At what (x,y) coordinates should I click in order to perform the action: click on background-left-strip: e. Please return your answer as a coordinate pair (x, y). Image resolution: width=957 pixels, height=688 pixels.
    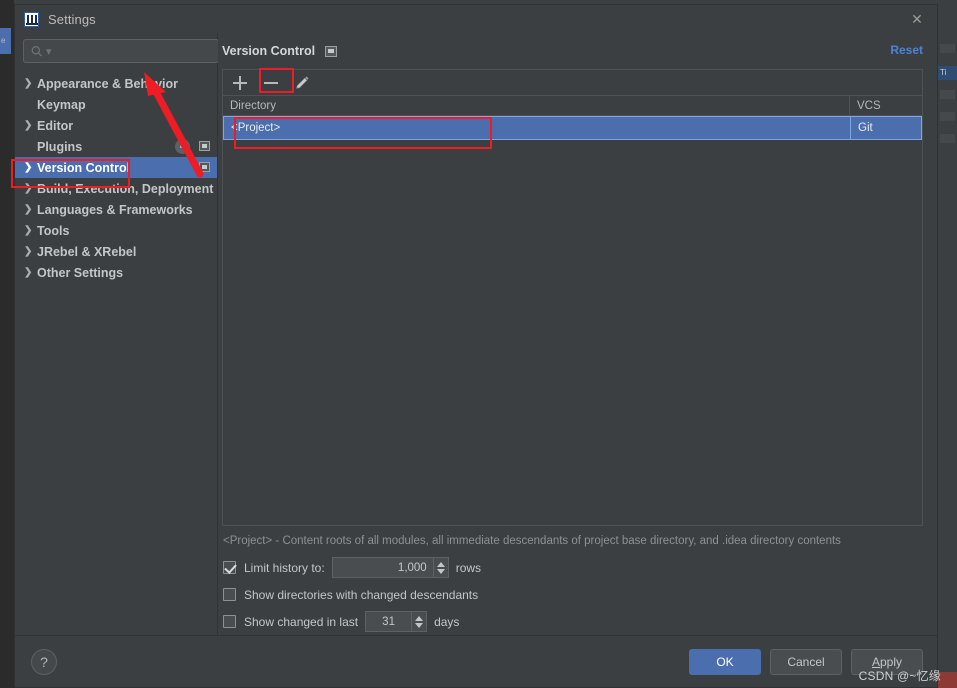
    Looking at the image, I should click on (7, 344).